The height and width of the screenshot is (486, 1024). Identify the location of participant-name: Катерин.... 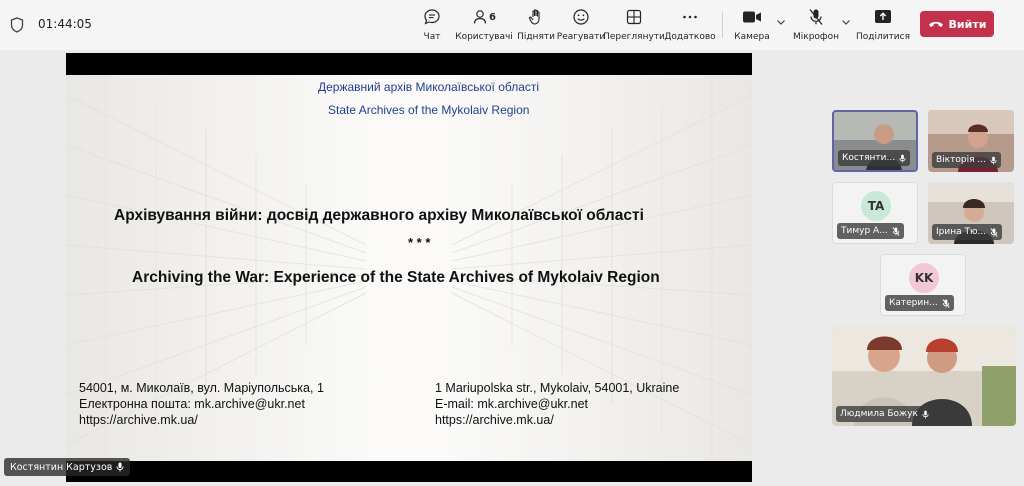
(913, 303).